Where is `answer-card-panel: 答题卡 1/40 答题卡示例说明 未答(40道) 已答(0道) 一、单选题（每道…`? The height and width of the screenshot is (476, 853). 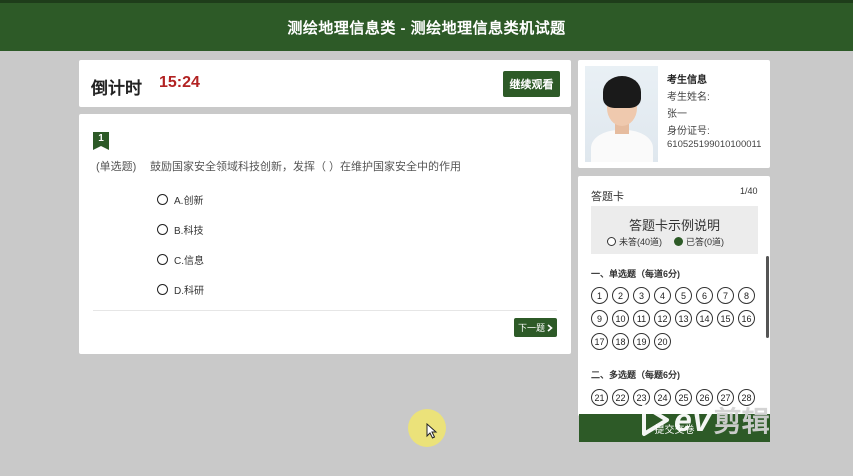
answer-card-panel: 答题卡 1/40 答题卡示例说明 未答(40道) 已答(0道) 一、单选题（每道… is located at coordinates (674, 296).